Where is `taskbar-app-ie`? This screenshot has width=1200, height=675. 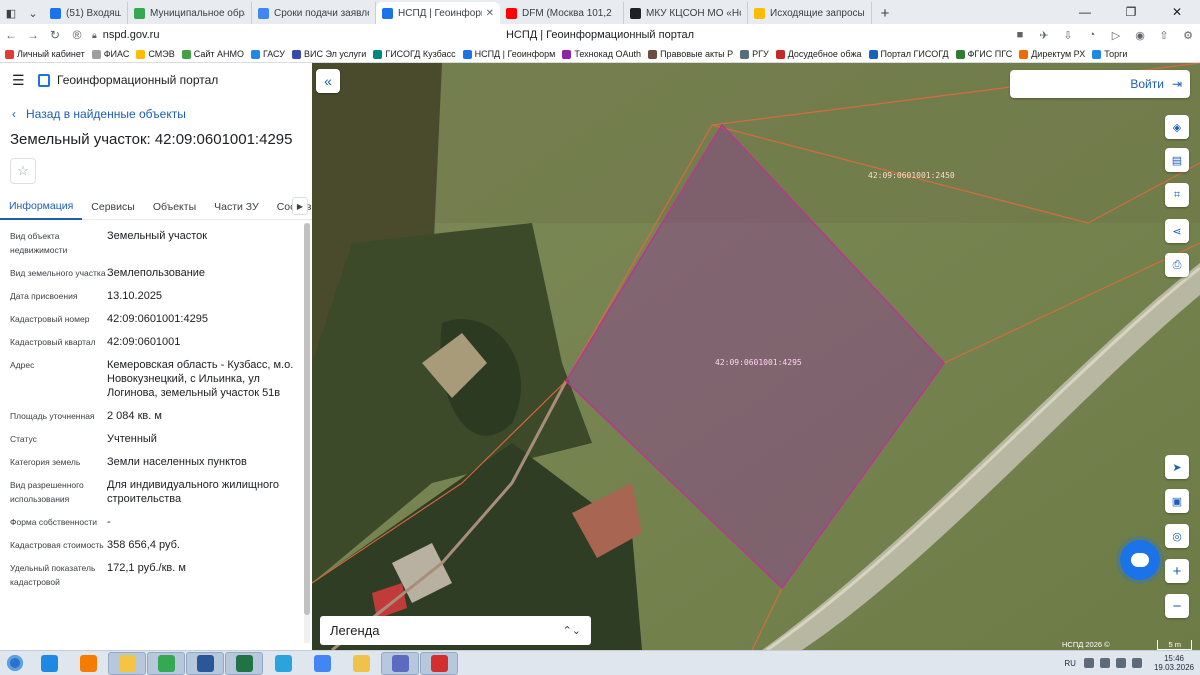
taskbar-app-ie is located at coordinates (49, 663).